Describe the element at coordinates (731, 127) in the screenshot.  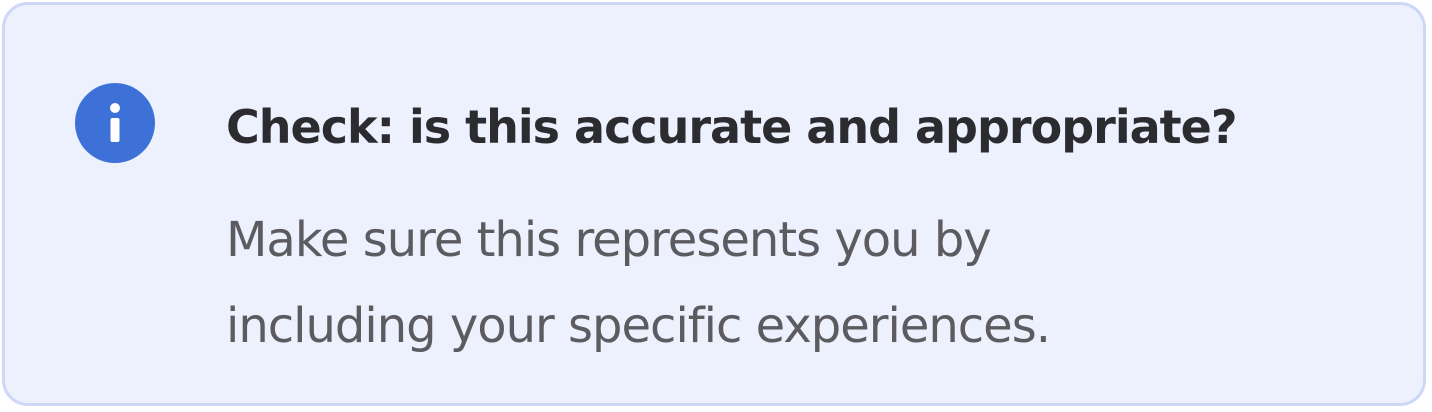
I see `notice-title: Check: is this accurate and appropriate?` at that location.